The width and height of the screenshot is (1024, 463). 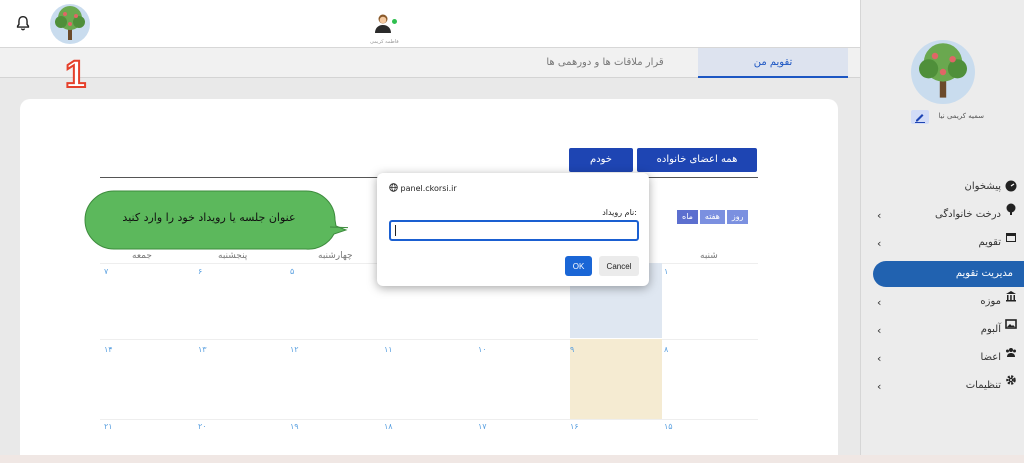 I want to click on sidebar-item-label: درخت خانوادگی, so click(x=968, y=214).